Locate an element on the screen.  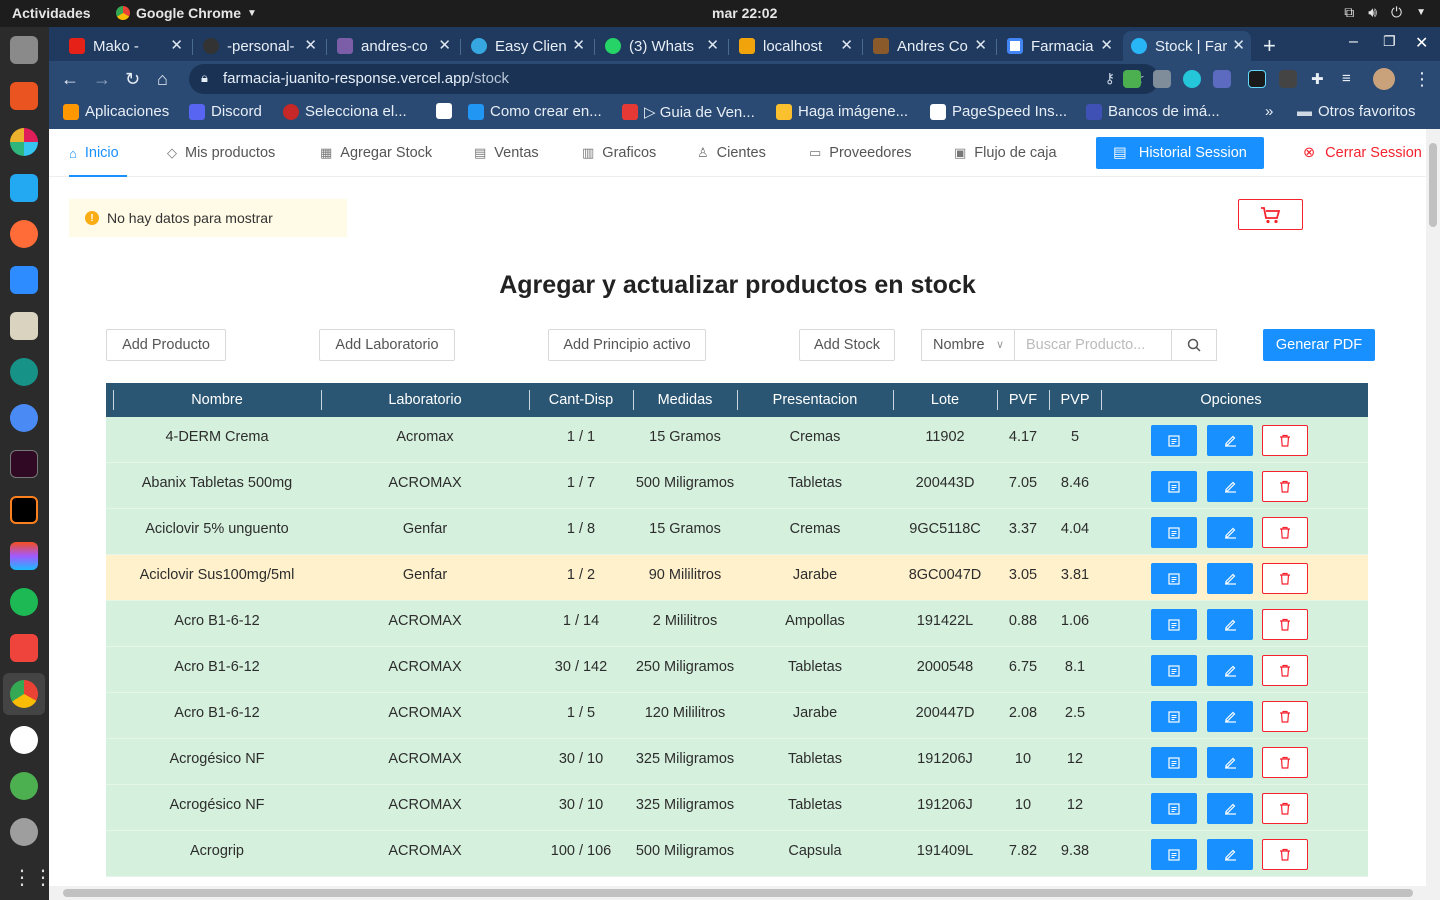
nav-item-flujo-de-caja: ▣ Flujo de caja is located at coordinates (1005, 153).